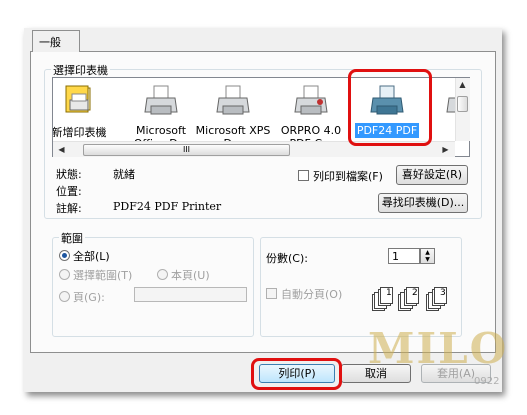 Image resolution: width=527 pixels, height=415 pixels. I want to click on range-all-radio, so click(64, 255).